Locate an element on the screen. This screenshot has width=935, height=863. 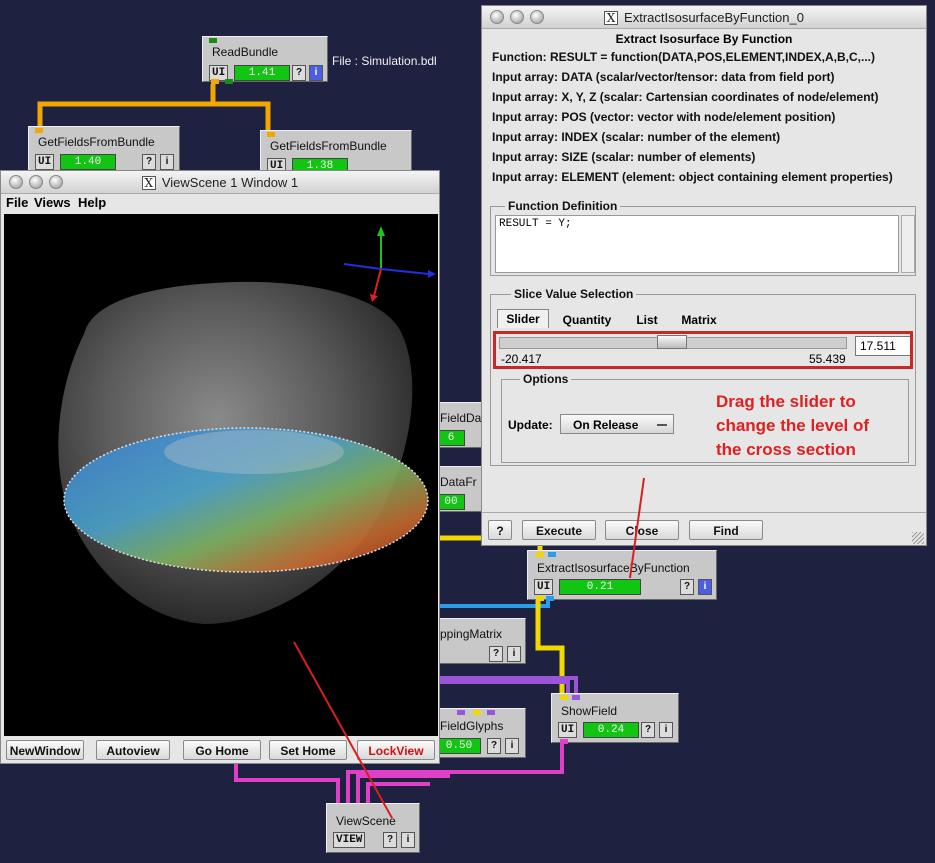
progress-bar: 1.40 is located at coordinates (88, 162).